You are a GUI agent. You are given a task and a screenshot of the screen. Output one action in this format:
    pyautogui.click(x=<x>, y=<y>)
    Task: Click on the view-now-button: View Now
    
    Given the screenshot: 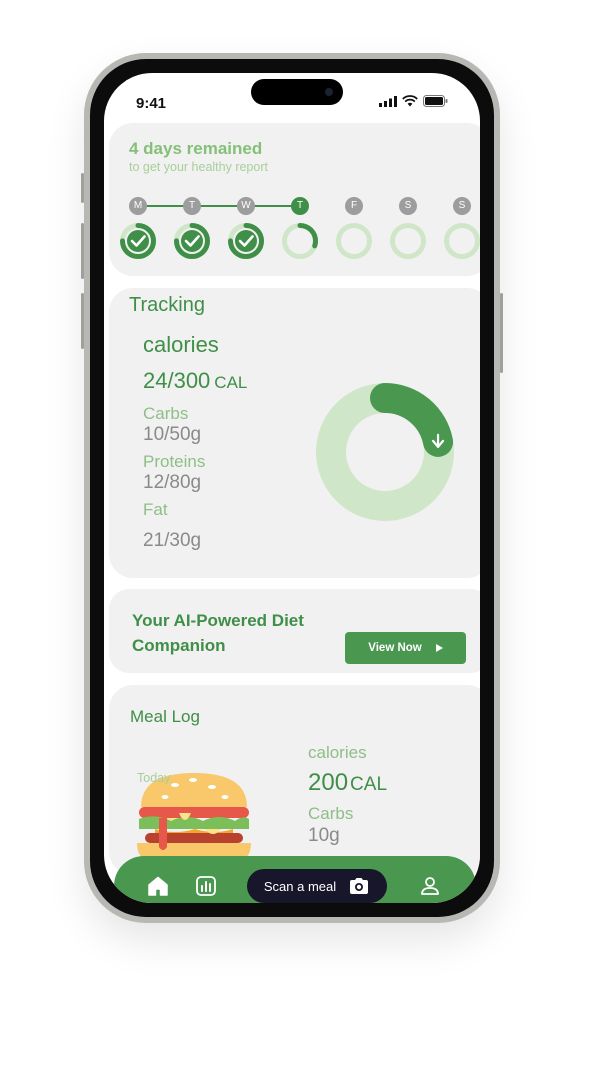 What is the action you would take?
    pyautogui.click(x=405, y=648)
    